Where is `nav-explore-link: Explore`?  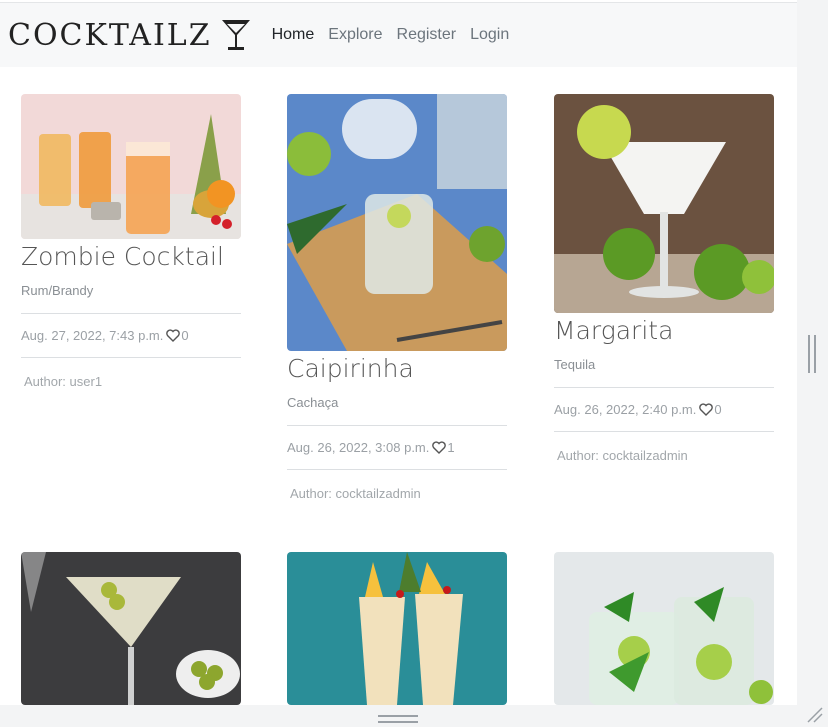
nav-explore-link: Explore is located at coordinates (355, 35).